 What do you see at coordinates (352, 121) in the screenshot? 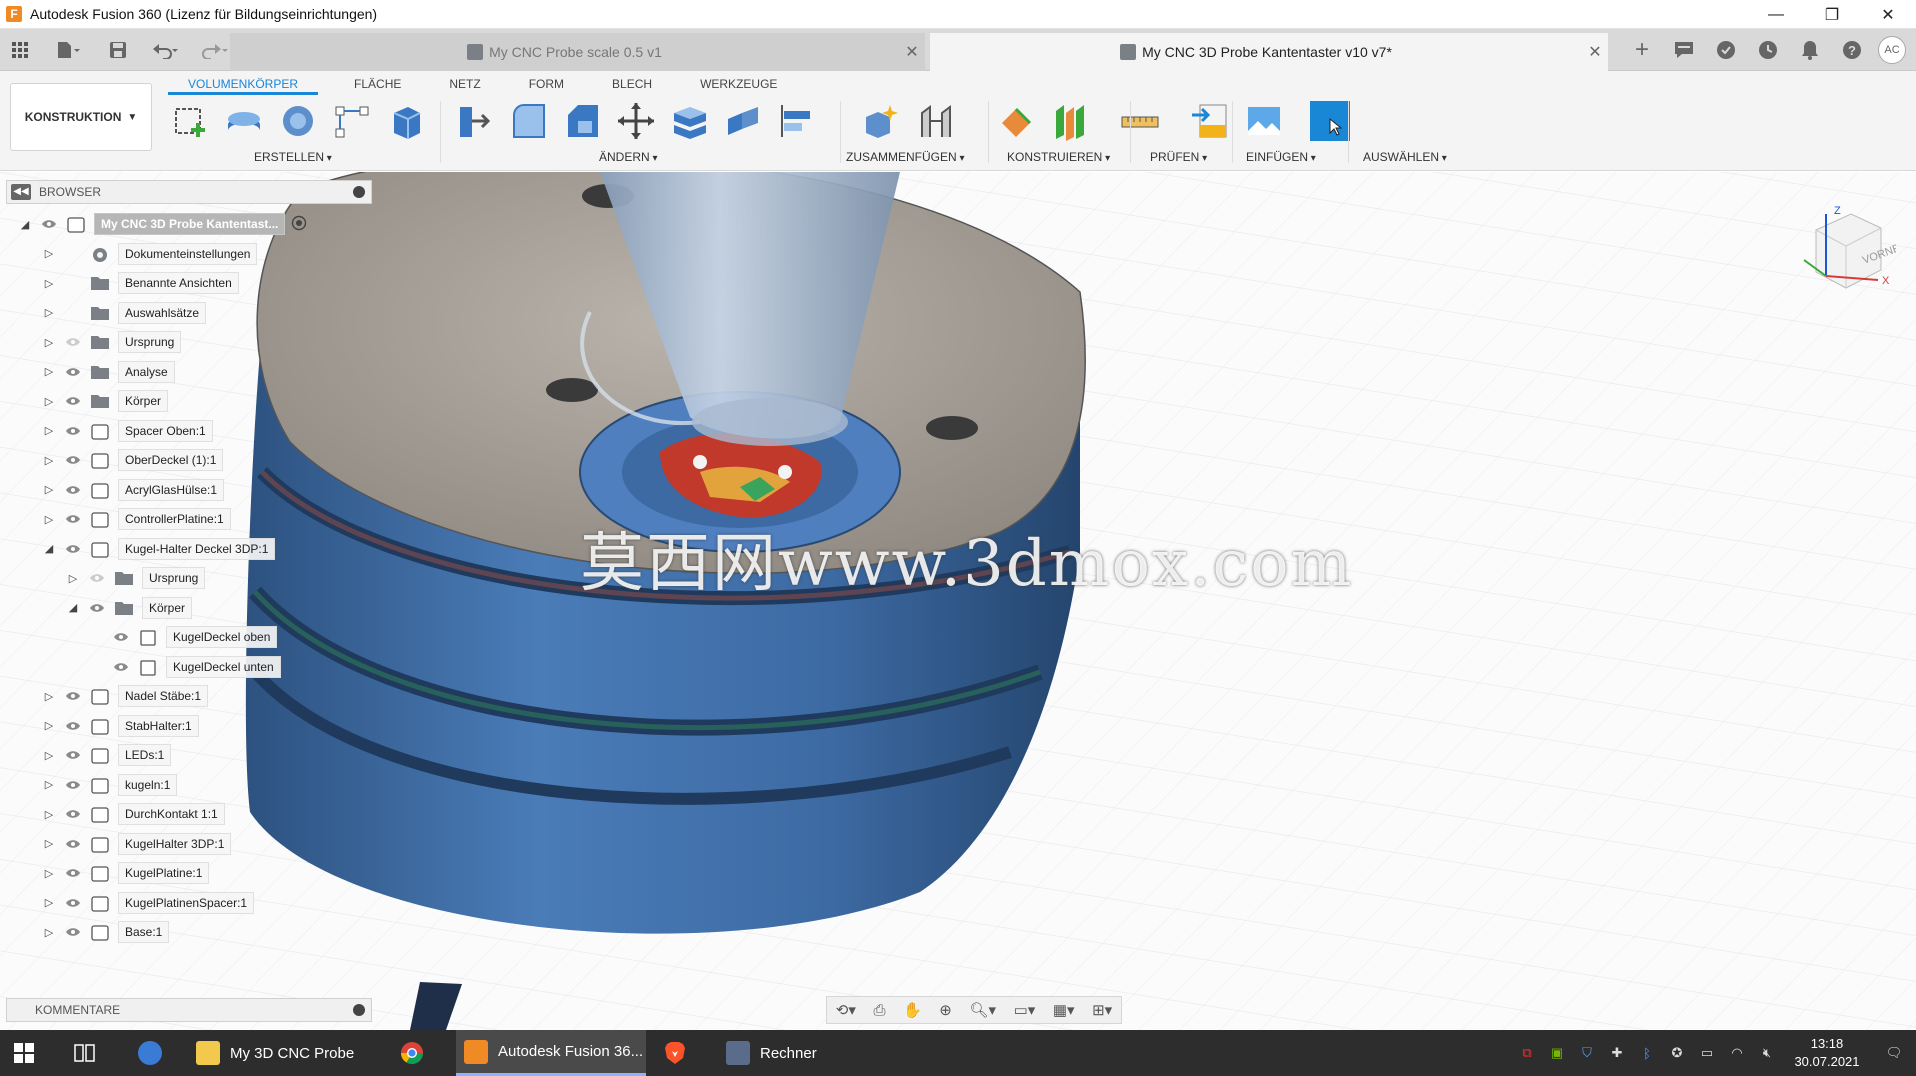
I see `pattern-icon` at bounding box center [352, 121].